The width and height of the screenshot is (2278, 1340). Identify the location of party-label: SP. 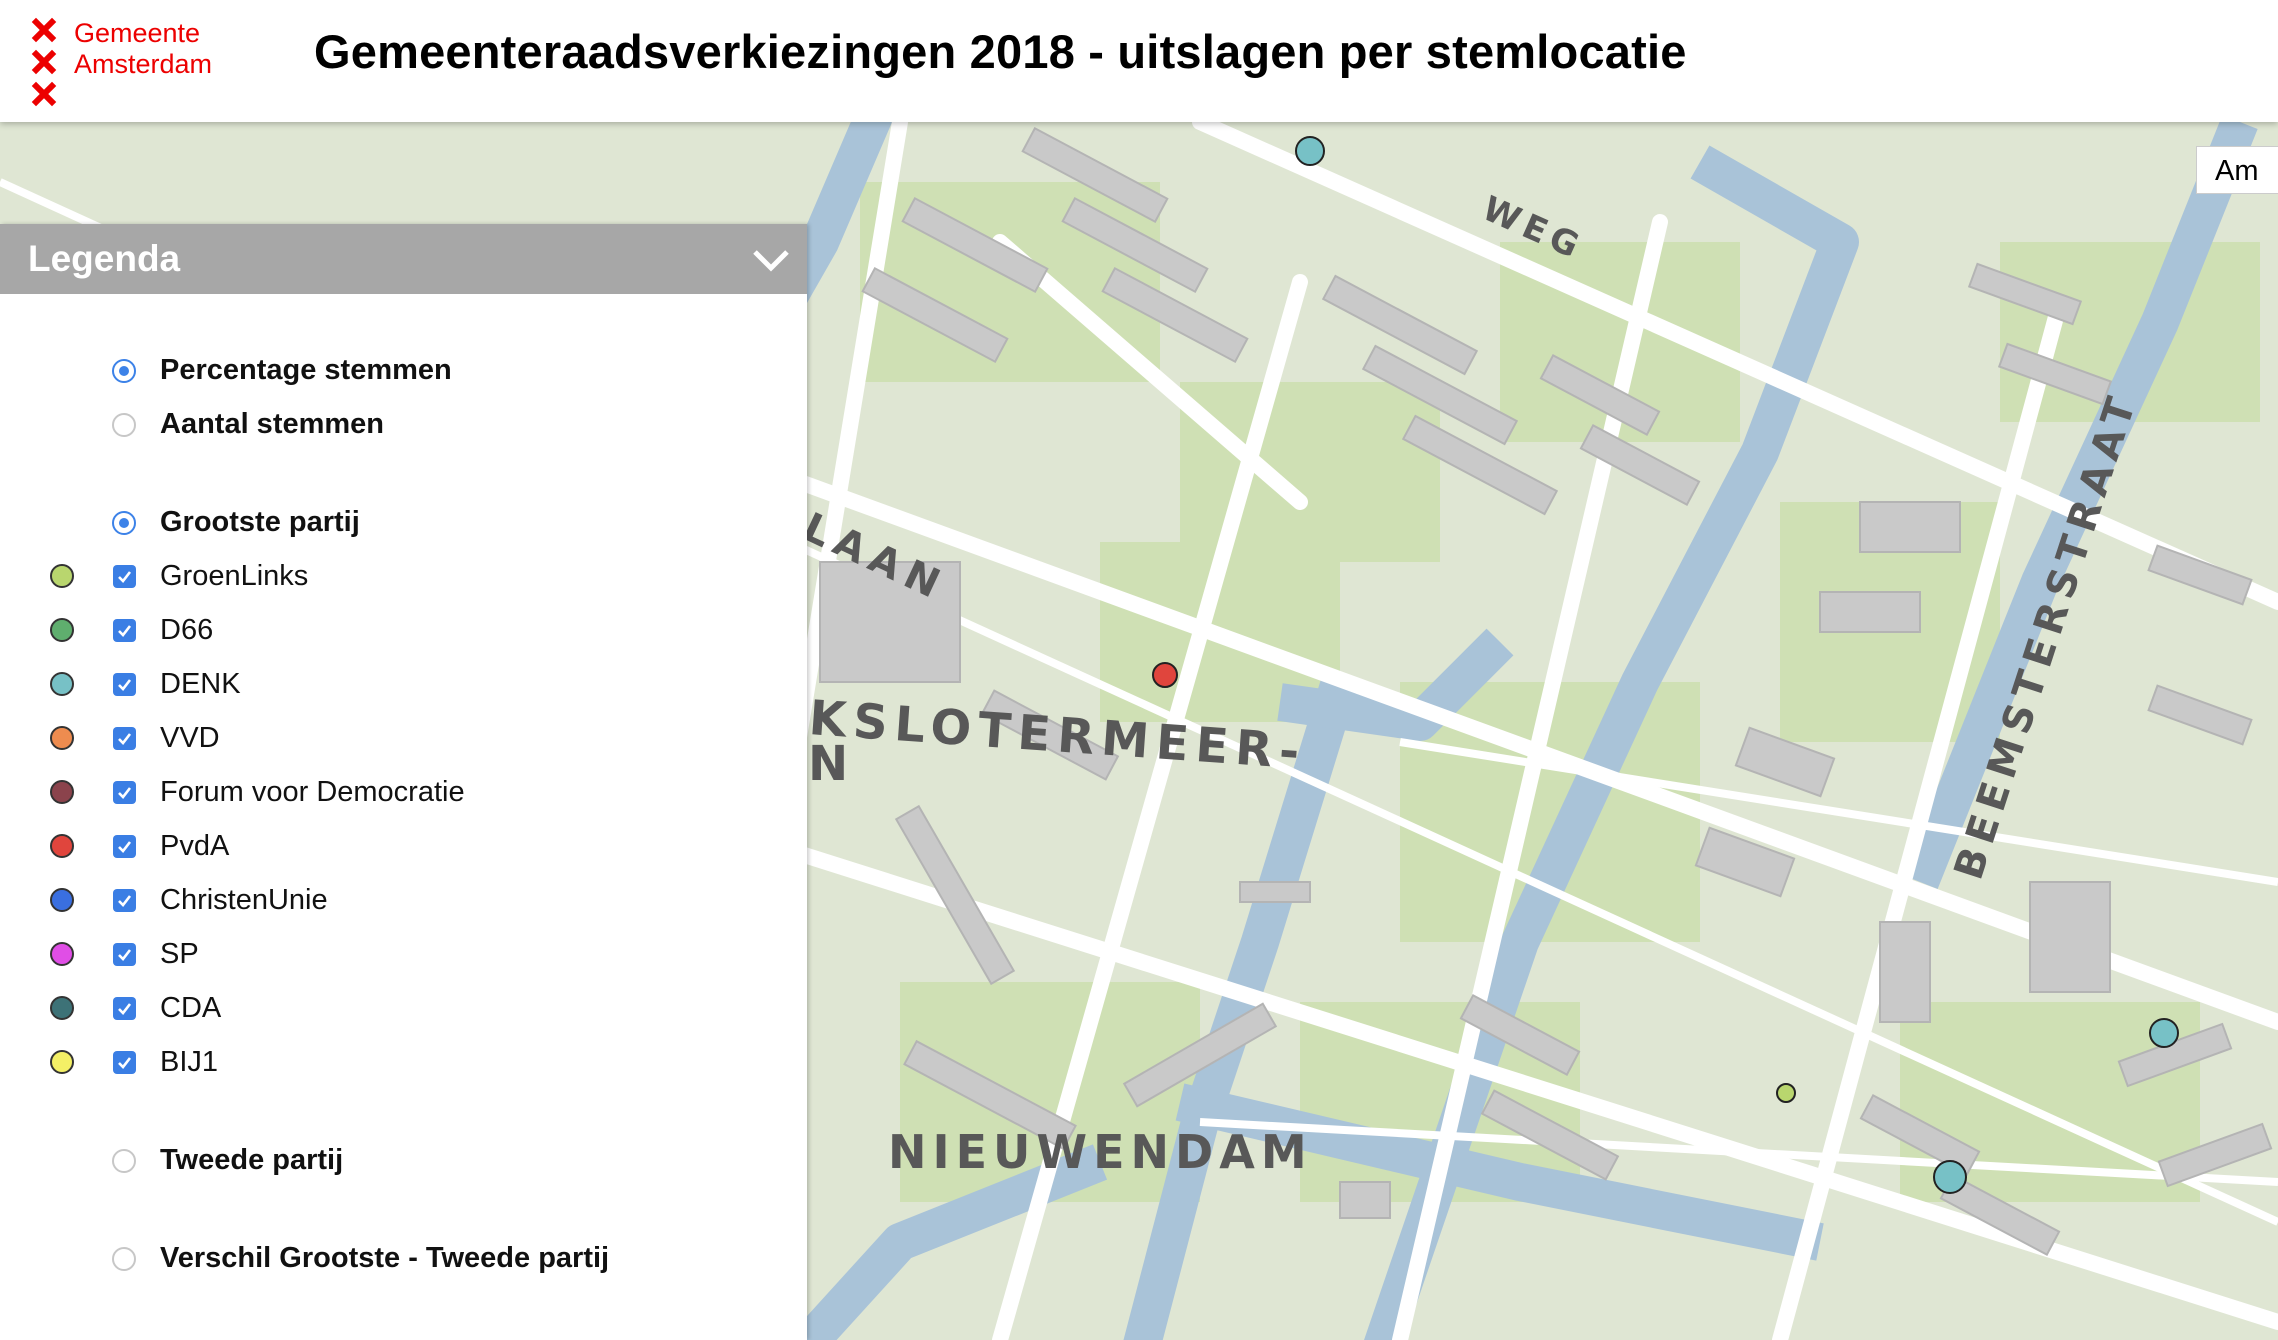
(179, 954).